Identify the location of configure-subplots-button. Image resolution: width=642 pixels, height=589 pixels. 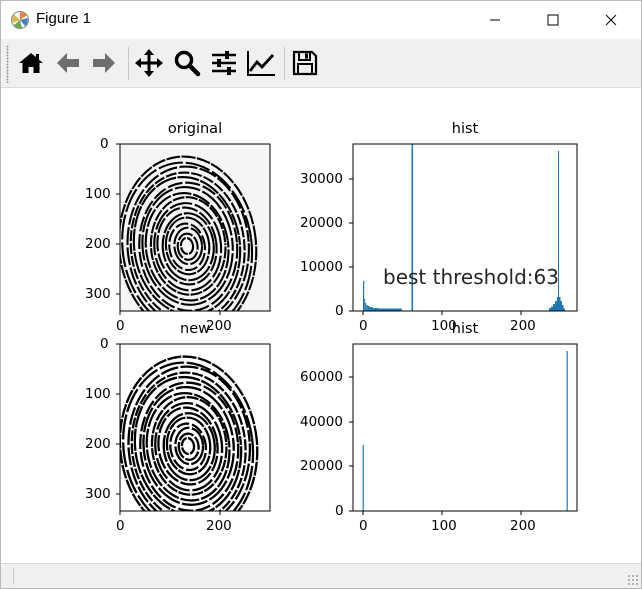
(224, 63).